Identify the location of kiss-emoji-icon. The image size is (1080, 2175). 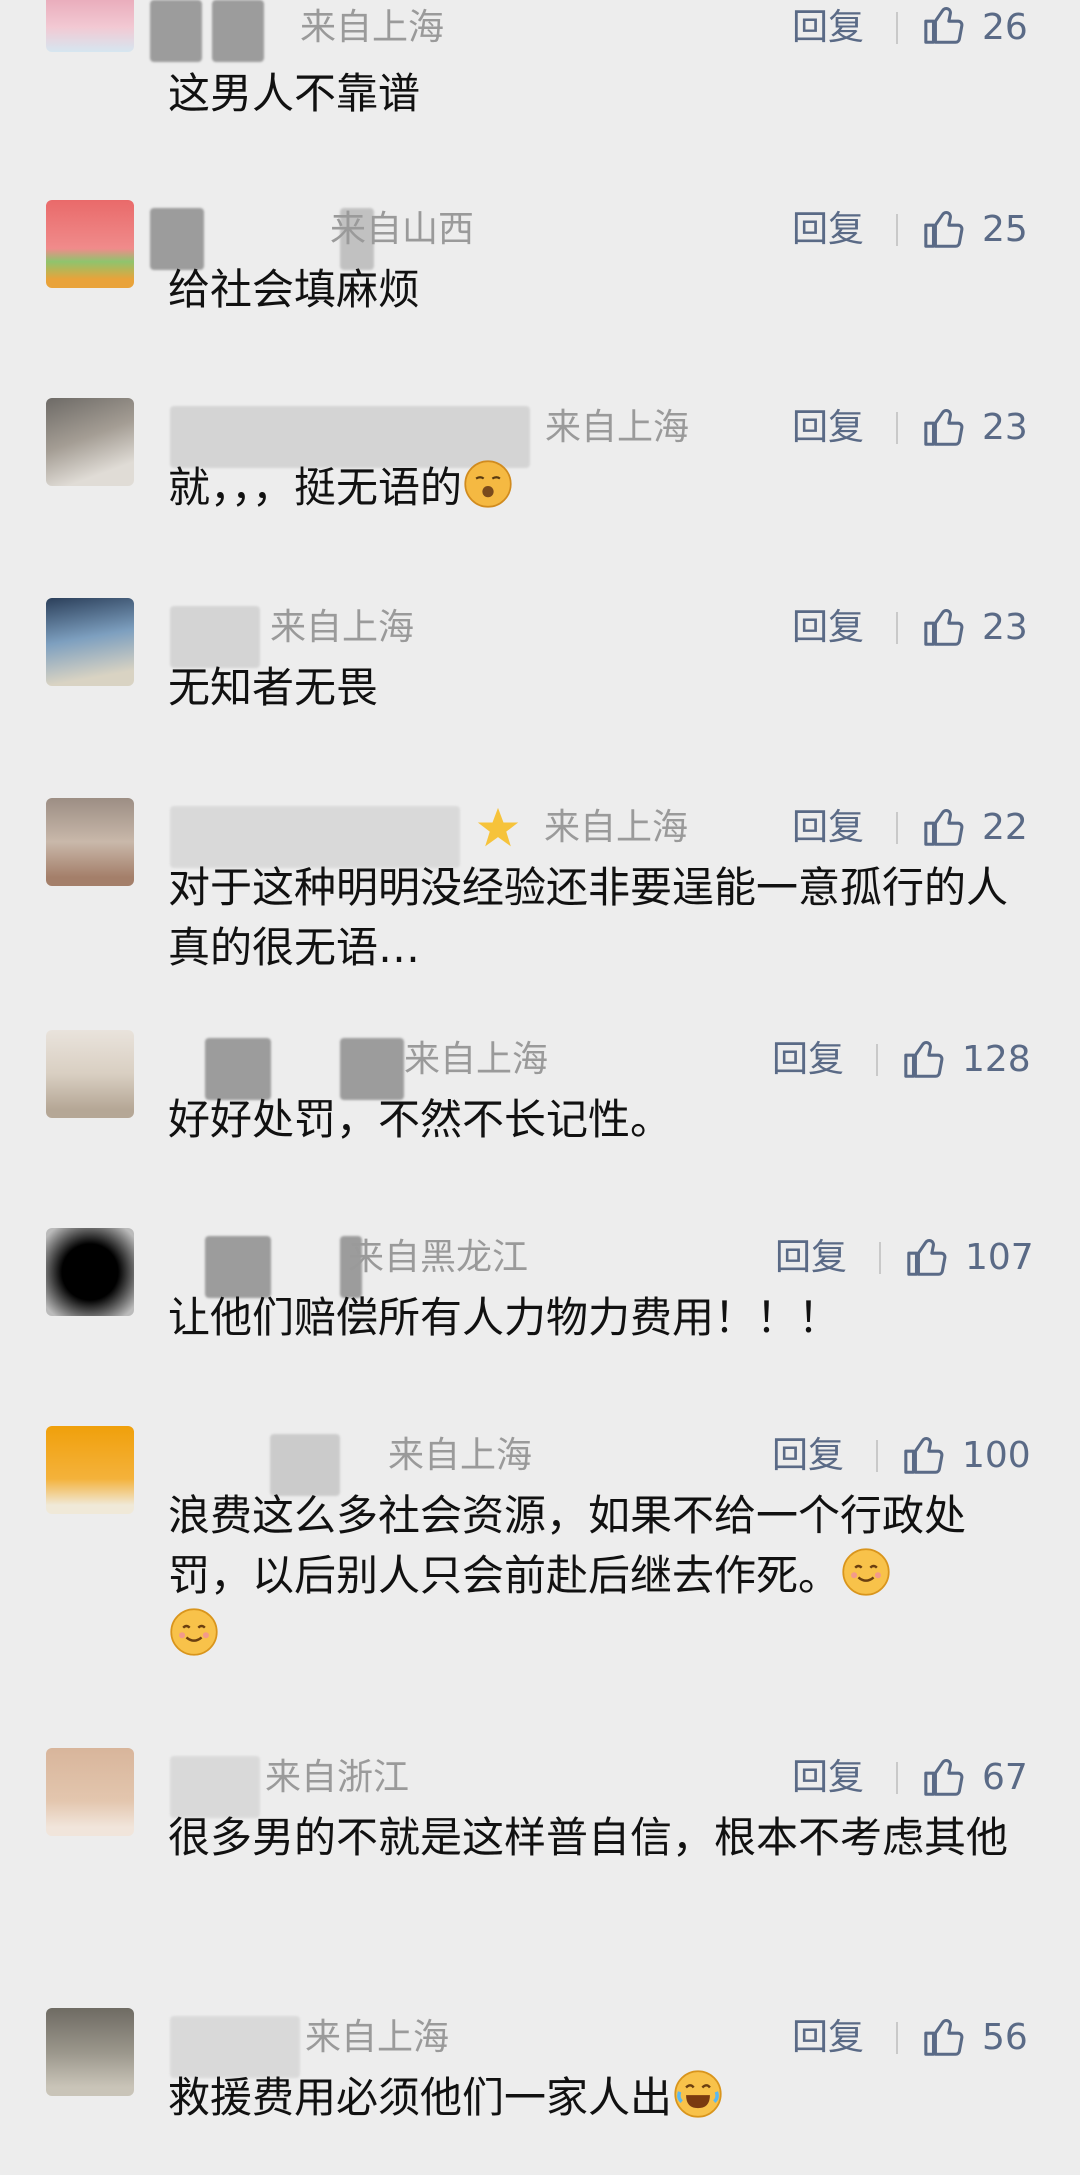
(488, 484).